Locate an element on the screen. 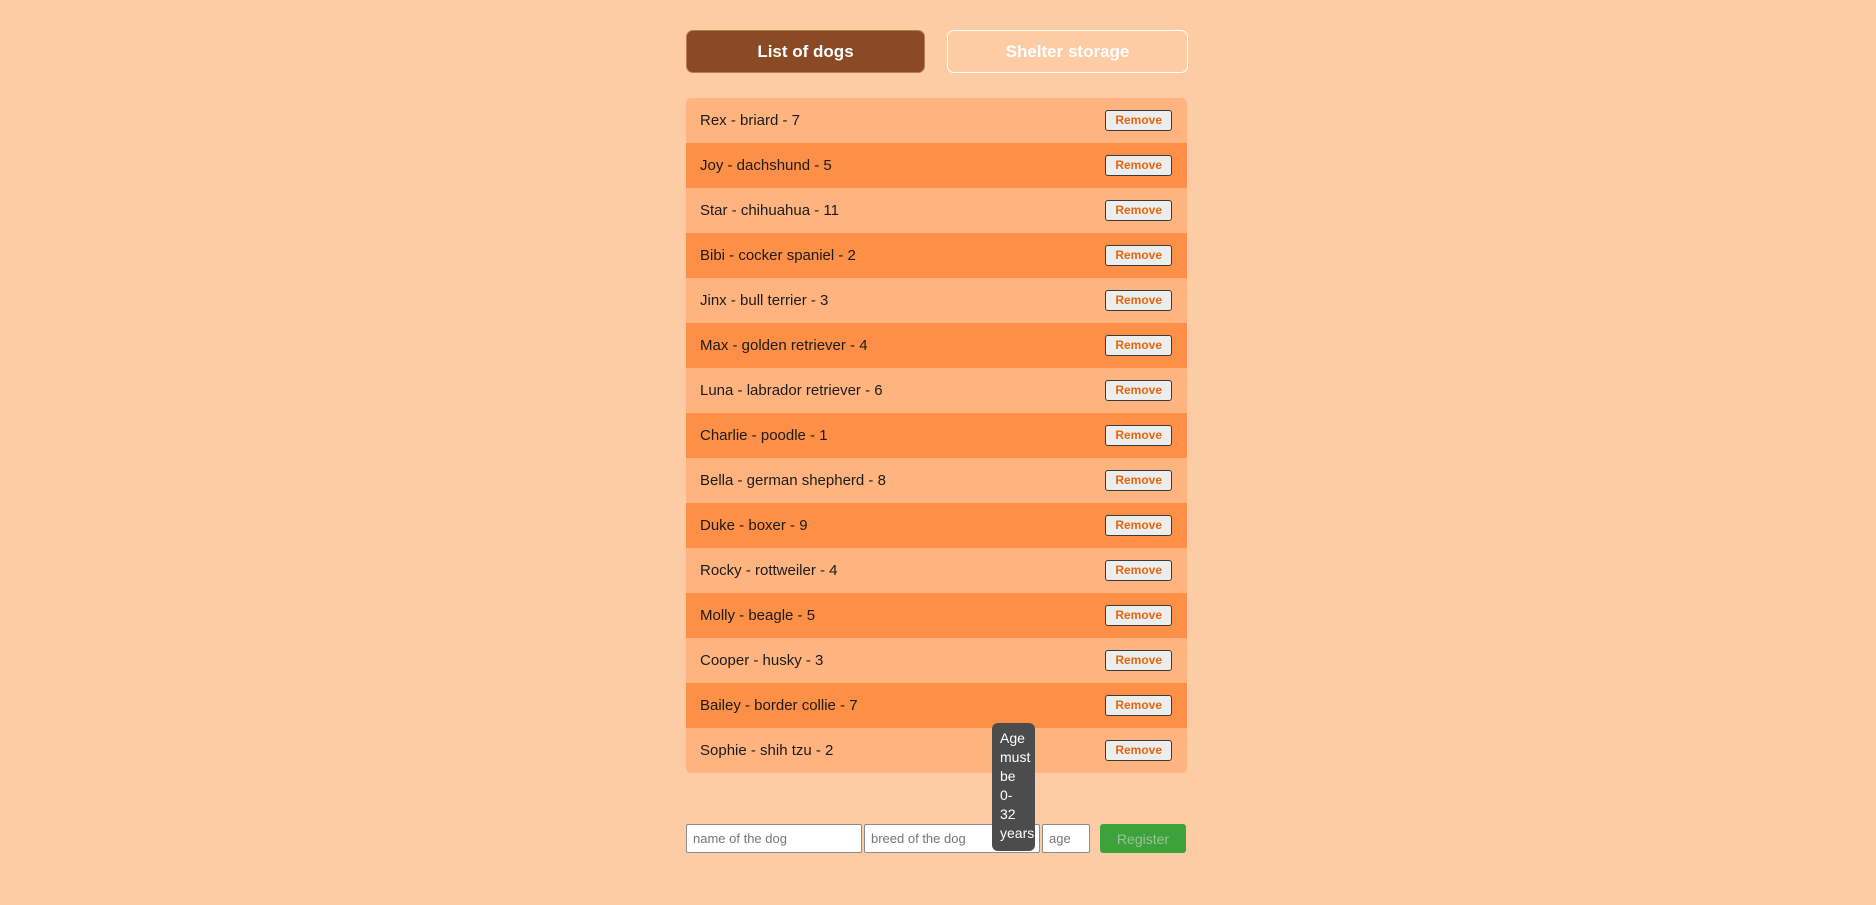  dog-list-item: Bibi - cocker spaniel - 2 Remove is located at coordinates (936, 255).